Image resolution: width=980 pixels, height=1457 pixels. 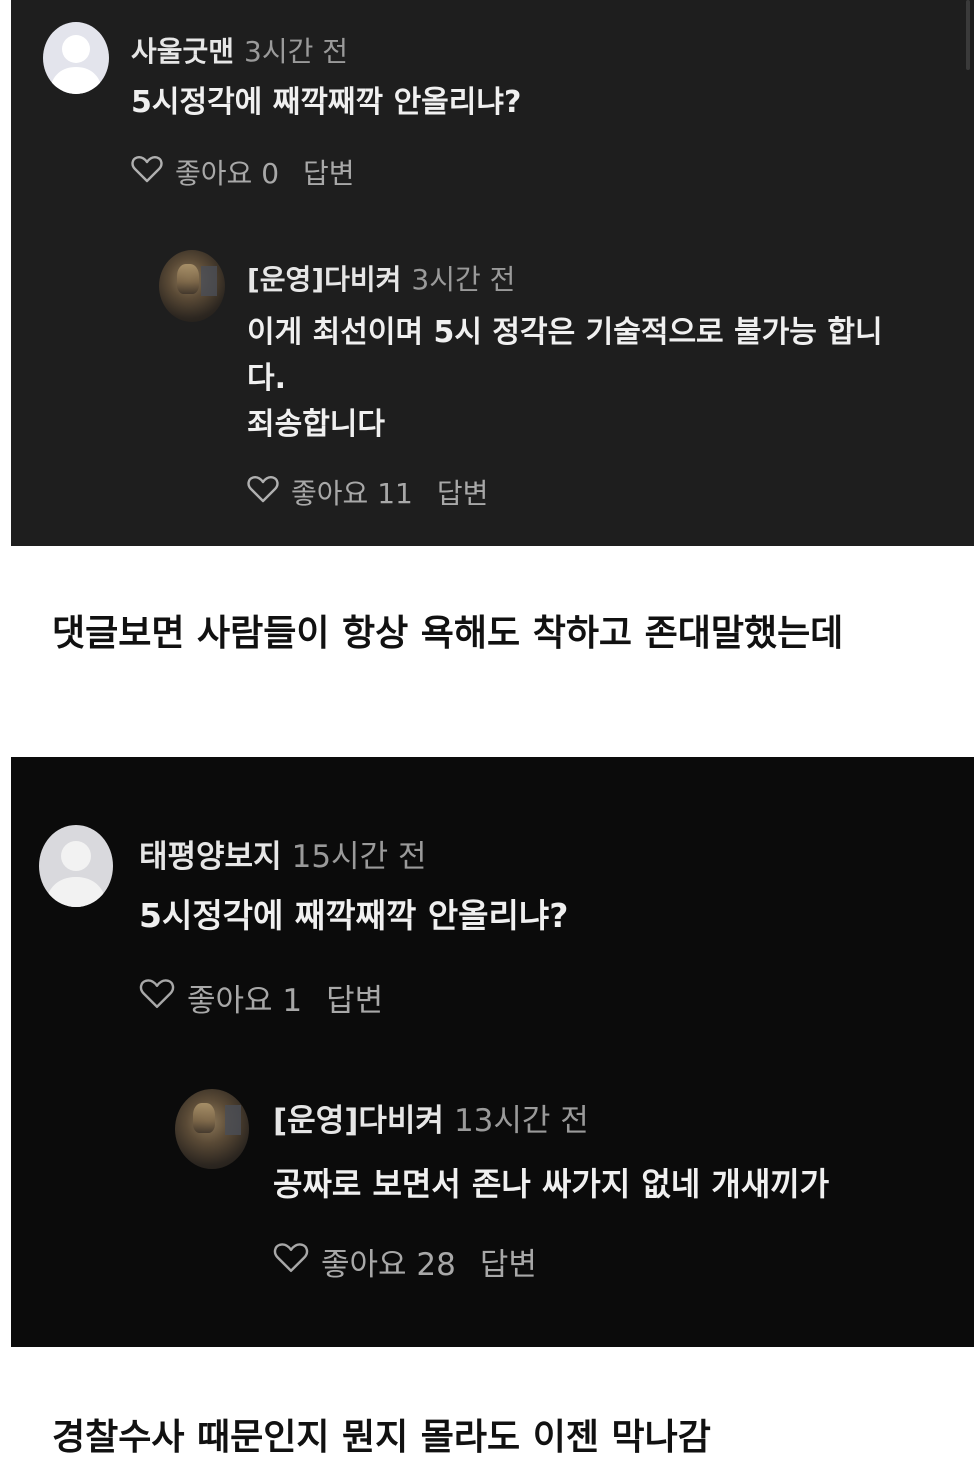 What do you see at coordinates (436, 1265) in the screenshot?
I see `like-count: 28` at bounding box center [436, 1265].